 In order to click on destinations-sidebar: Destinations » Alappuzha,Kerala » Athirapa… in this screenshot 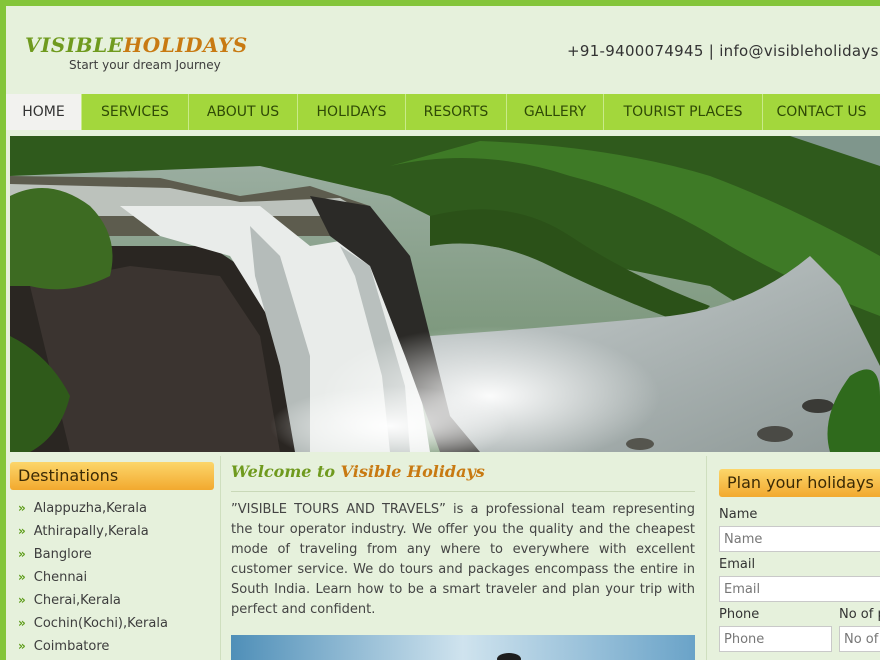, I will do `click(113, 558)`.